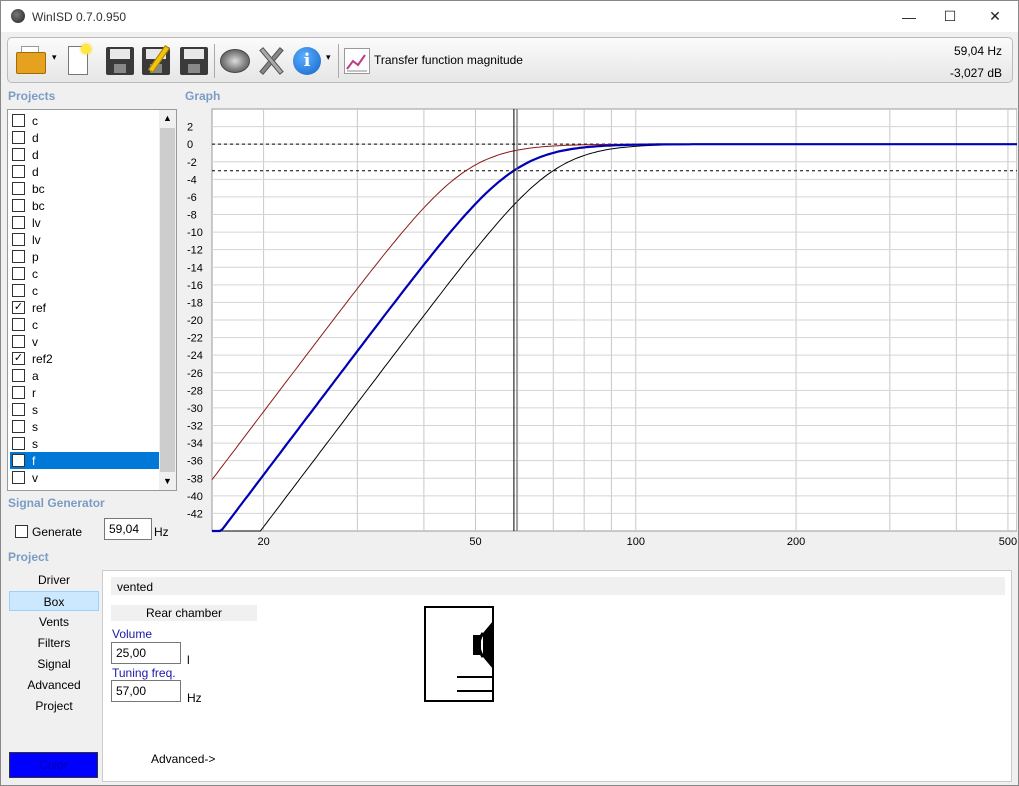  Describe the element at coordinates (995, 16) in the screenshot. I see `close-button: ✕` at that location.